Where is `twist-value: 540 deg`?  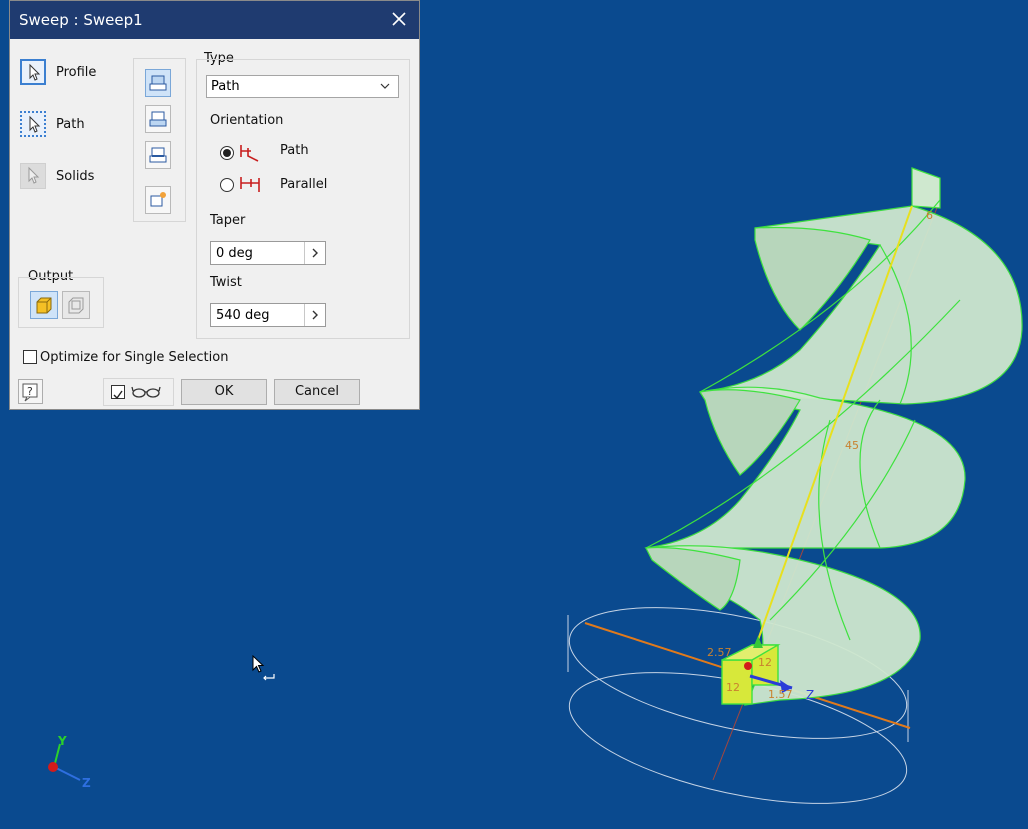 twist-value: 540 deg is located at coordinates (243, 315).